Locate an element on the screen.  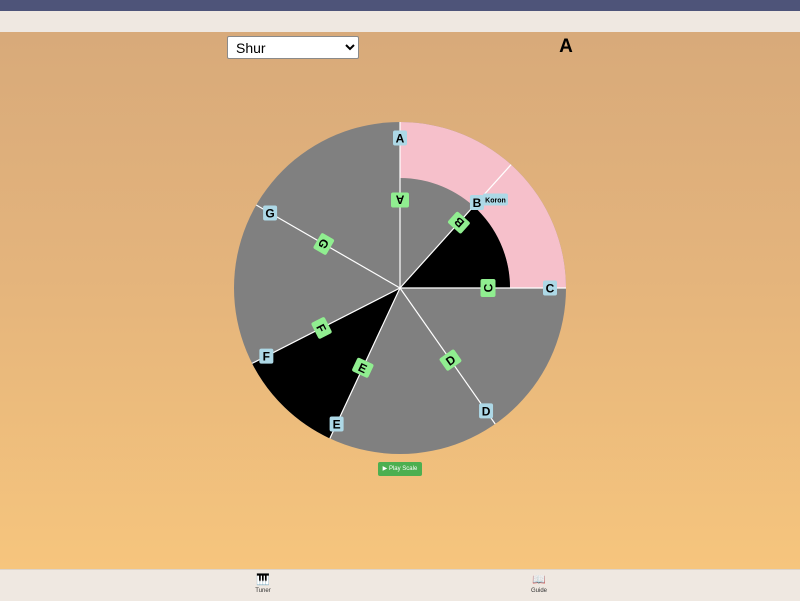
nav-tuner: 🎹 Tuner is located at coordinates (263, 584).